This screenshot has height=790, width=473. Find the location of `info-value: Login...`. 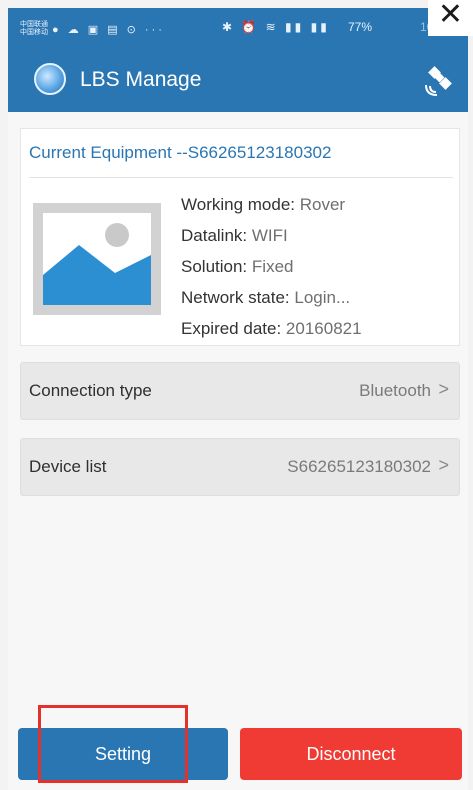

info-value: Login... is located at coordinates (322, 297).